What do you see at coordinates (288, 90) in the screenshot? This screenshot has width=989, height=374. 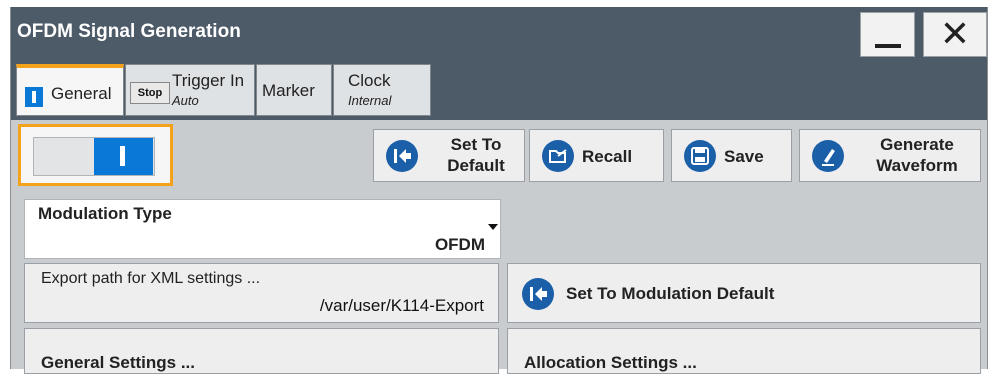 I see `tab-label: Marker` at bounding box center [288, 90].